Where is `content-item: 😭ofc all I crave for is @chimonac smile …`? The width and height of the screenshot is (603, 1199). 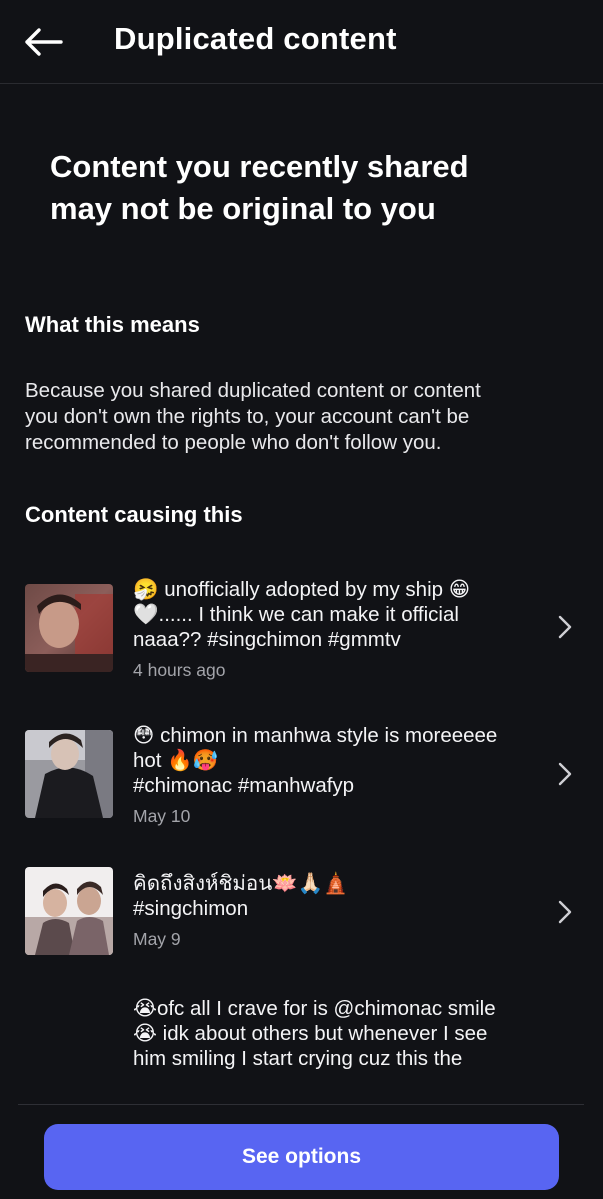
content-item: 😭ofc all I crave for is @chimonac smile … is located at coordinates (301, 1036).